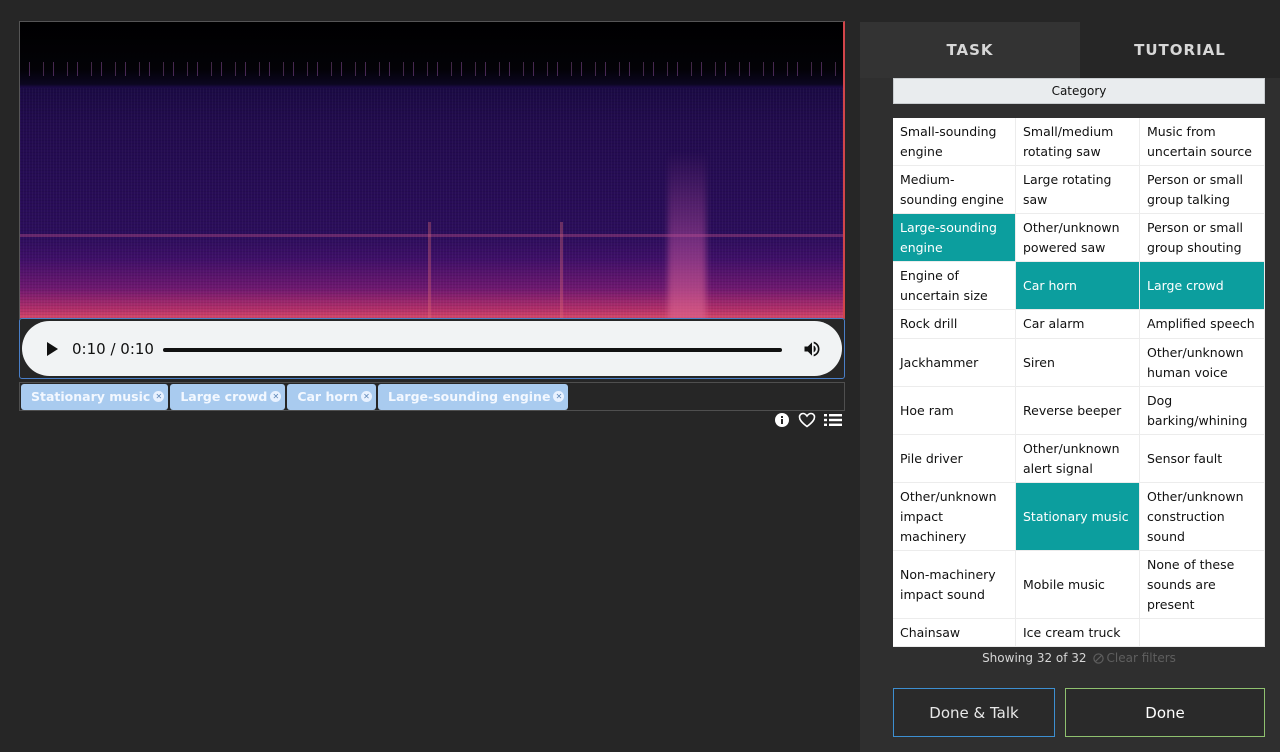 This screenshot has width=1280, height=752. What do you see at coordinates (472, 350) in the screenshot?
I see `progress-bar` at bounding box center [472, 350].